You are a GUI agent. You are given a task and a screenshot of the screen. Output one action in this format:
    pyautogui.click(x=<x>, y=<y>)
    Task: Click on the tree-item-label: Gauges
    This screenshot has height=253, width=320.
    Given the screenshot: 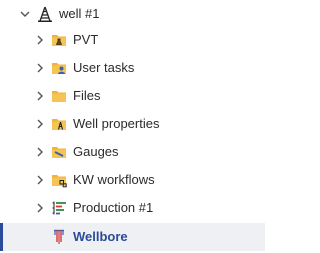 What is the action you would take?
    pyautogui.click(x=96, y=151)
    